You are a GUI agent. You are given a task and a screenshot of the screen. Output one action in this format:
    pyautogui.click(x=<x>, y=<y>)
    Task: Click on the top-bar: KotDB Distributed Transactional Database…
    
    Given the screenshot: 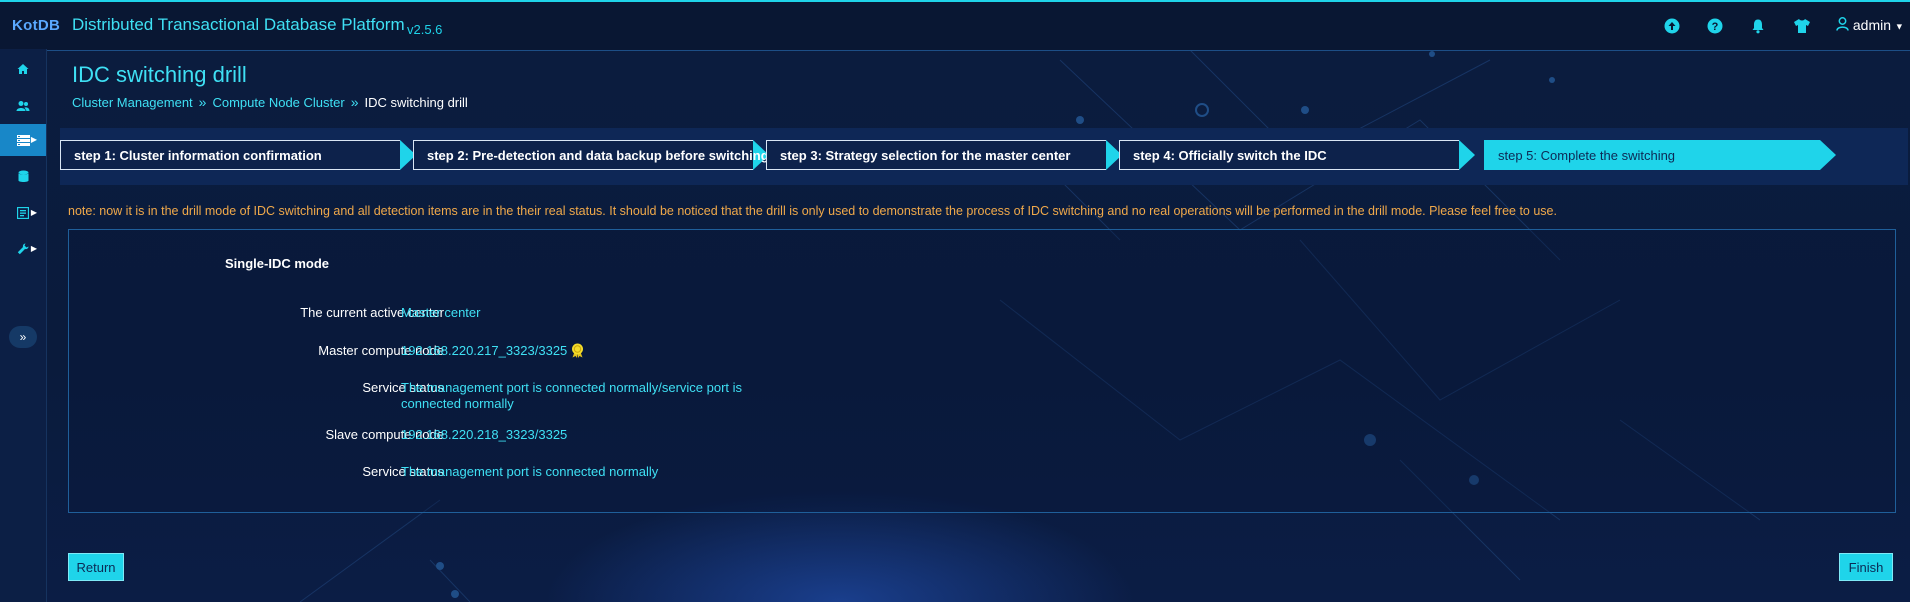 What is the action you would take?
    pyautogui.click(x=955, y=25)
    